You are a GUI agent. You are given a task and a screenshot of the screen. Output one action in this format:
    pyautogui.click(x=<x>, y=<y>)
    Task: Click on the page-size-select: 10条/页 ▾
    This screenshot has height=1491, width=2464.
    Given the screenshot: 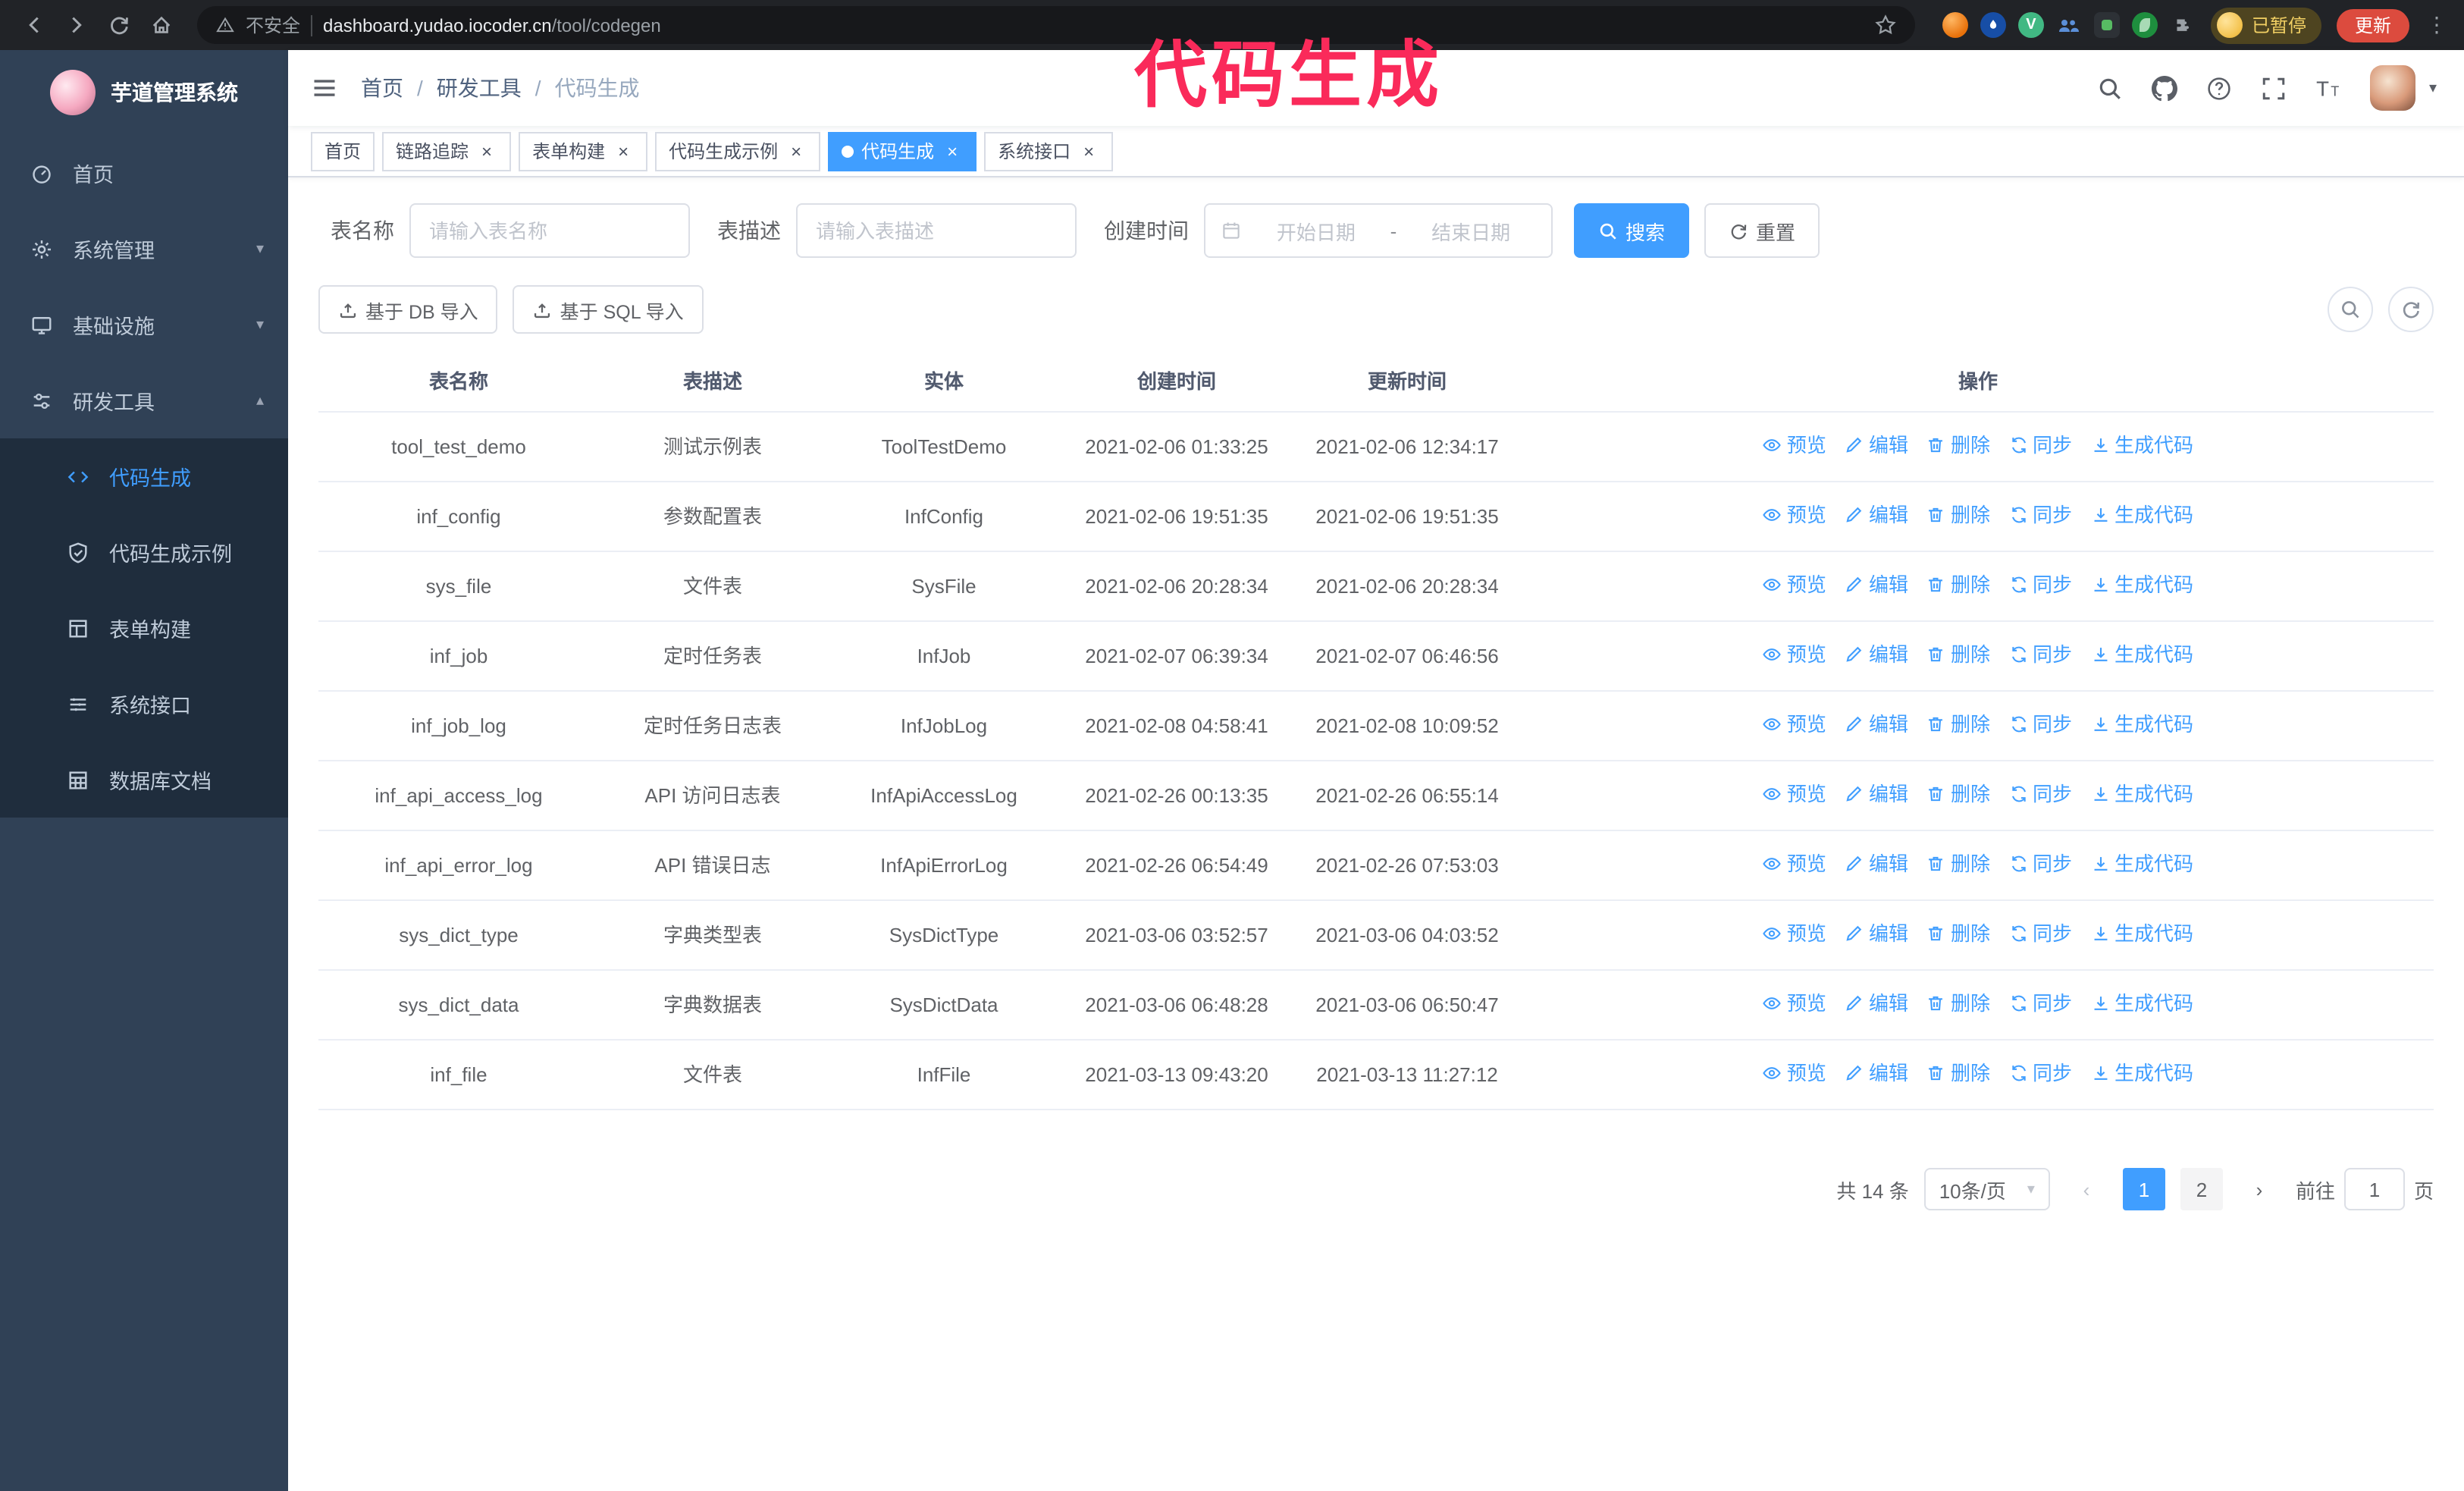 What is the action you would take?
    pyautogui.click(x=1986, y=1189)
    